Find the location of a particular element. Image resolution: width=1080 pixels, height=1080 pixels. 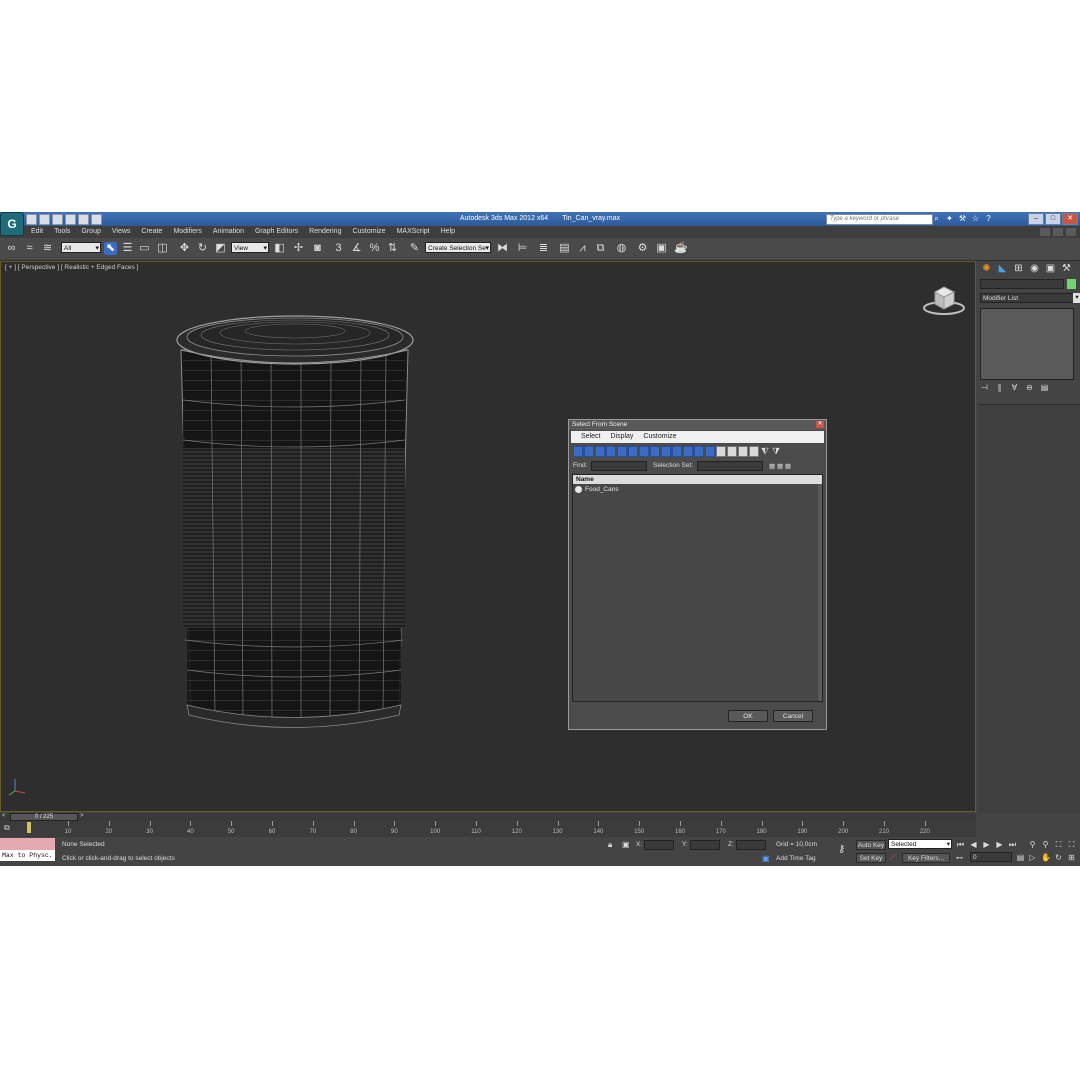

motion-tab-icon: ◉ is located at coordinates (1034, 269).